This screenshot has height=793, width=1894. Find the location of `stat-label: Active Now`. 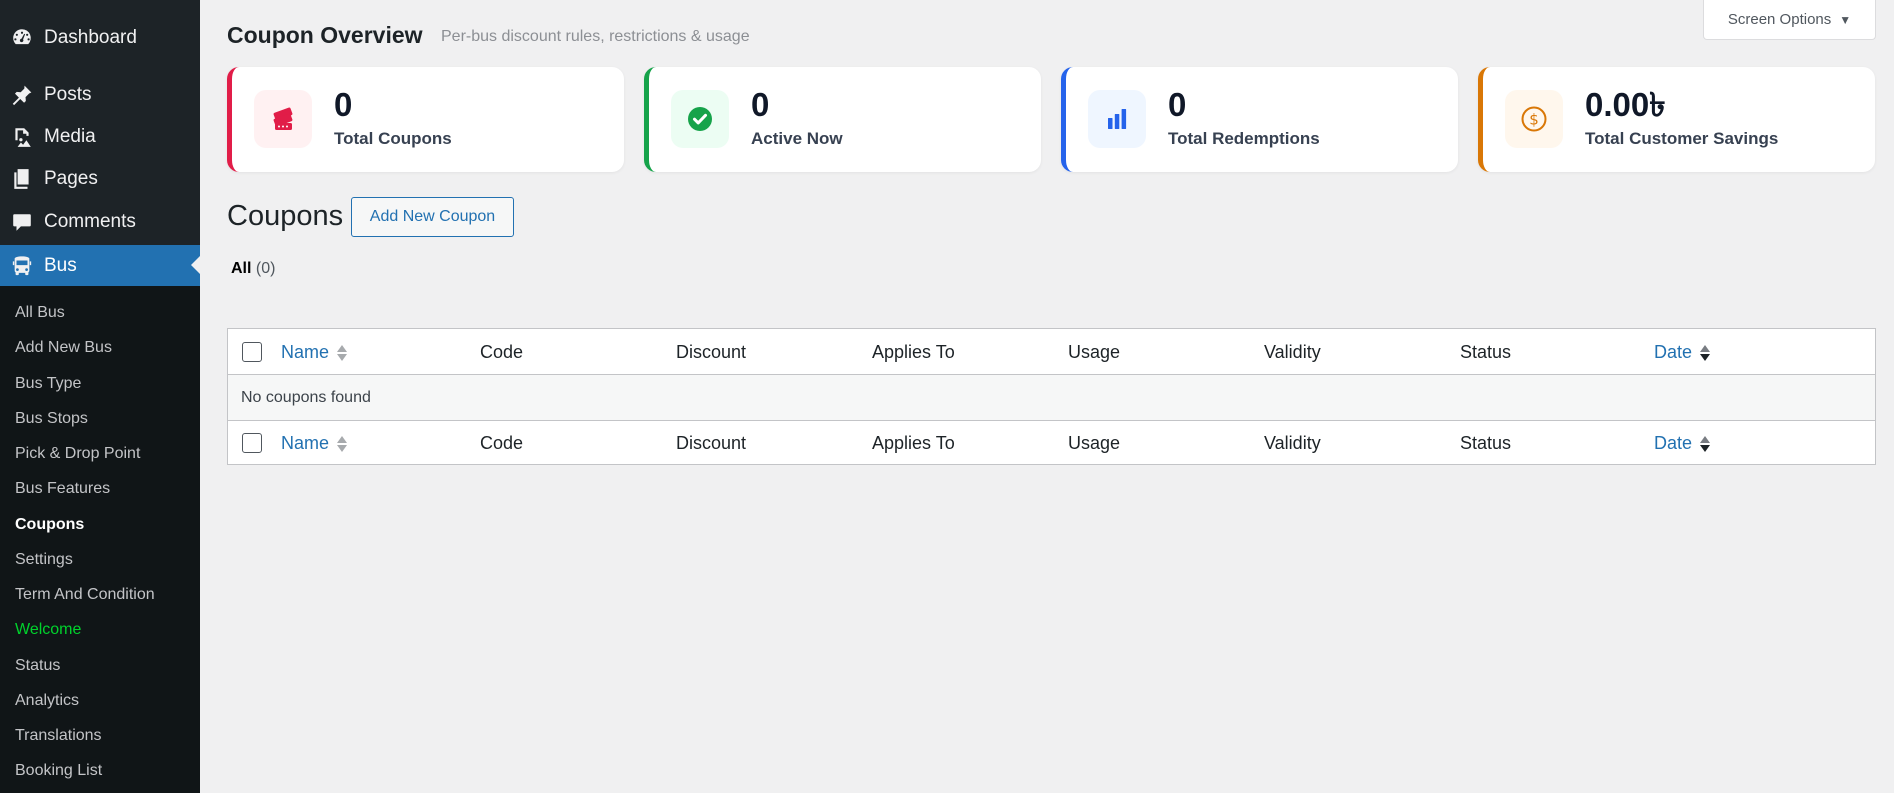

stat-label: Active Now is located at coordinates (797, 138).